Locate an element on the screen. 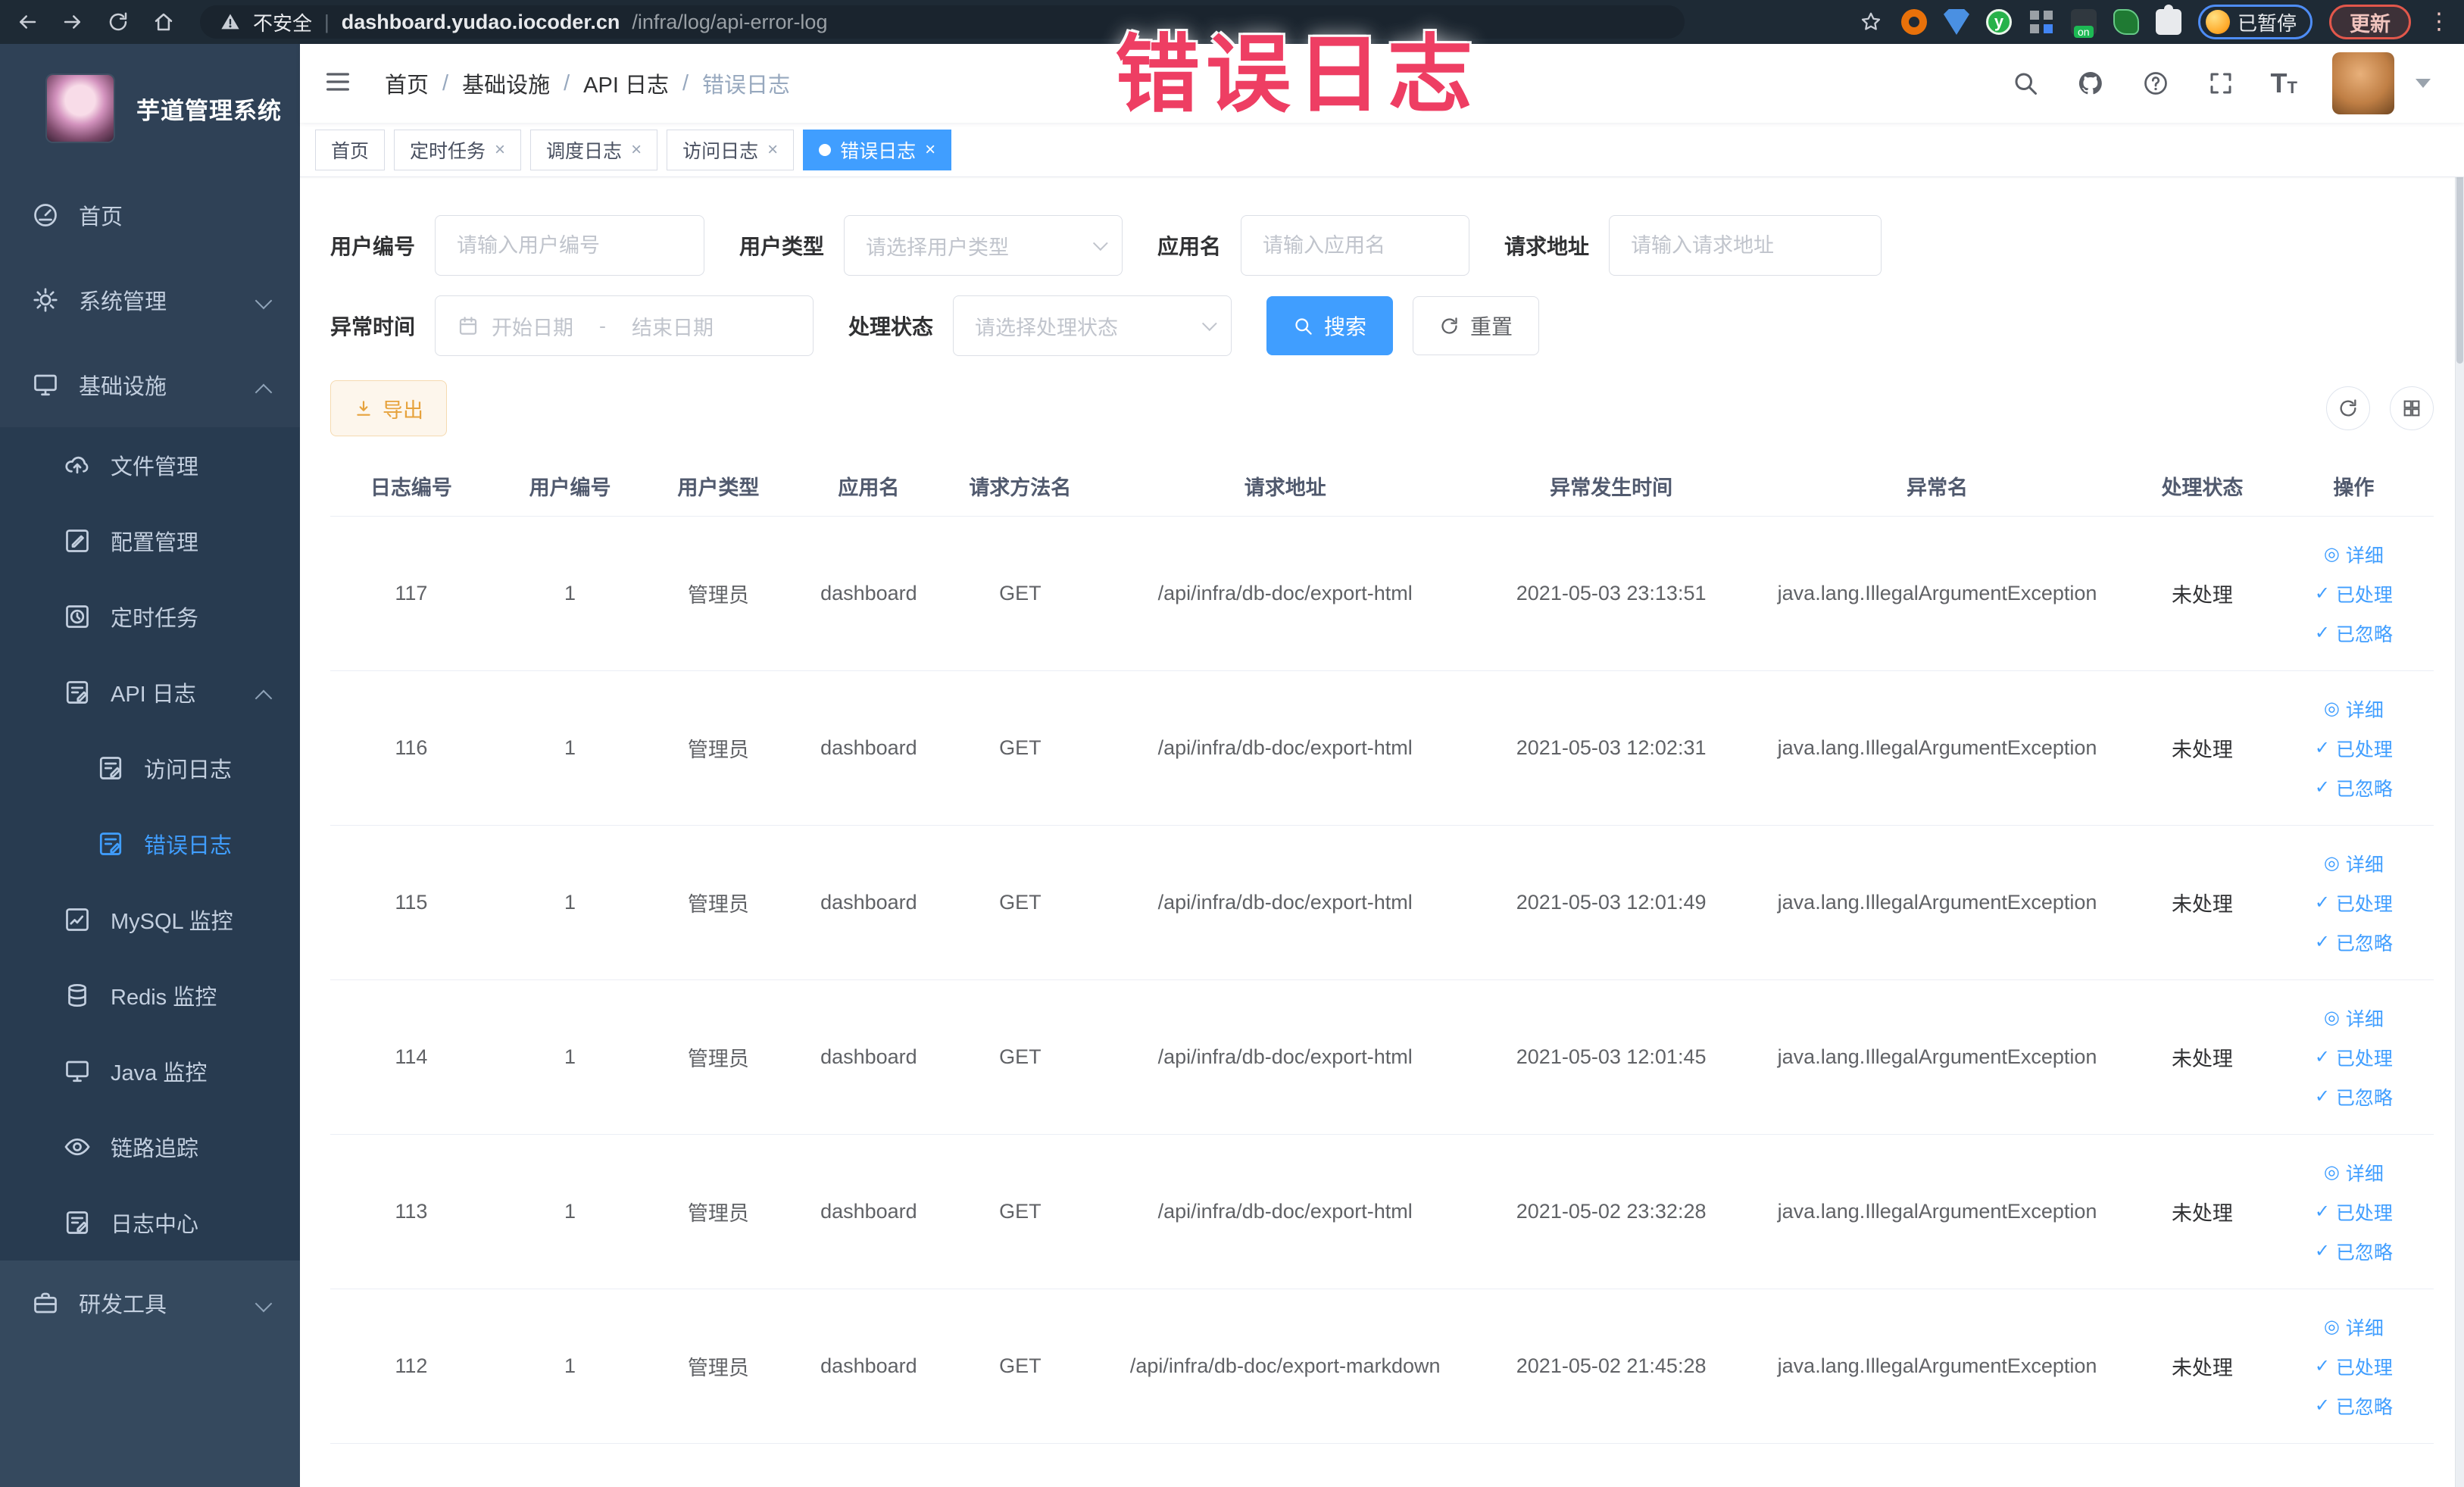  breadcrumb-home: 首页 is located at coordinates (407, 83).